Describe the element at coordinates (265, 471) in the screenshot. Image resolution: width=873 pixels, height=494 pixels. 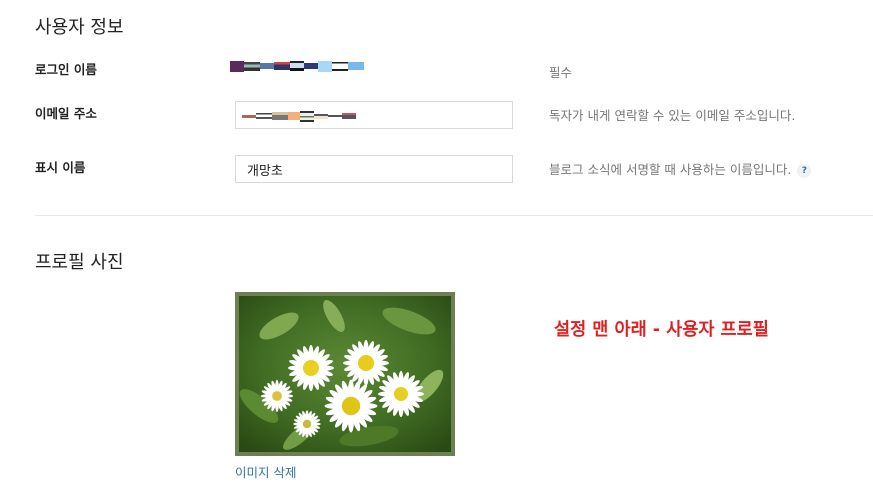
I see `delete-image-link: 이미지 삭제` at that location.